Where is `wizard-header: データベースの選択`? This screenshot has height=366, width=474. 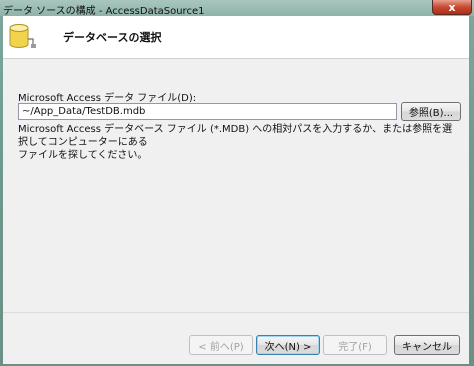
wizard-header: データベースの選択 is located at coordinates (236, 37).